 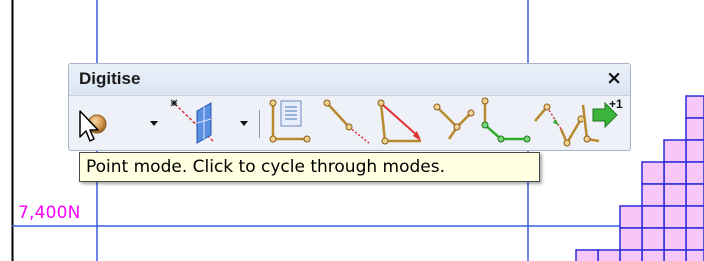 I want to click on point-mode-button, so click(x=99, y=122).